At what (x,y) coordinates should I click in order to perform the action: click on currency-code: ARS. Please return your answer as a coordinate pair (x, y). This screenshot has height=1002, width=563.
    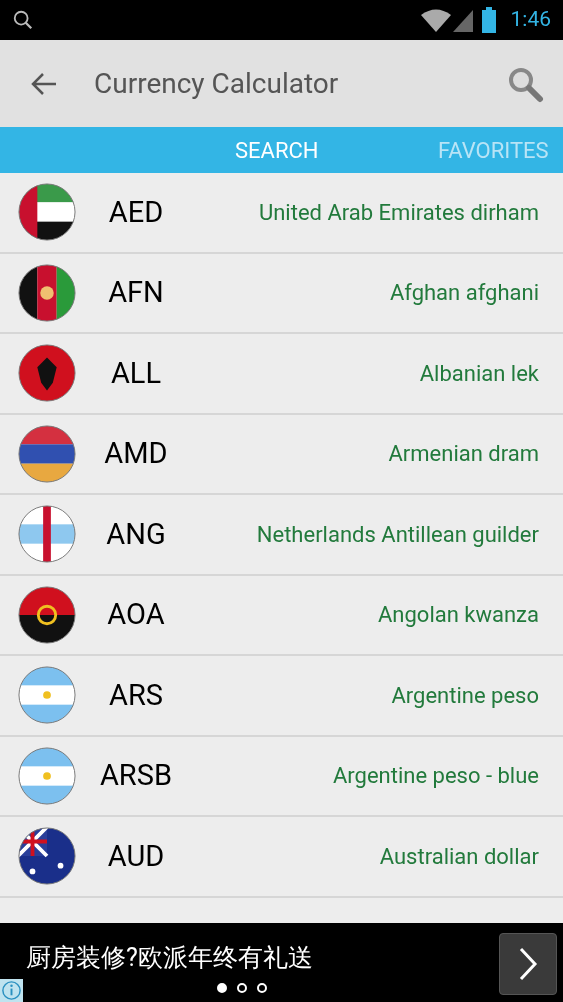
    Looking at the image, I should click on (136, 695).